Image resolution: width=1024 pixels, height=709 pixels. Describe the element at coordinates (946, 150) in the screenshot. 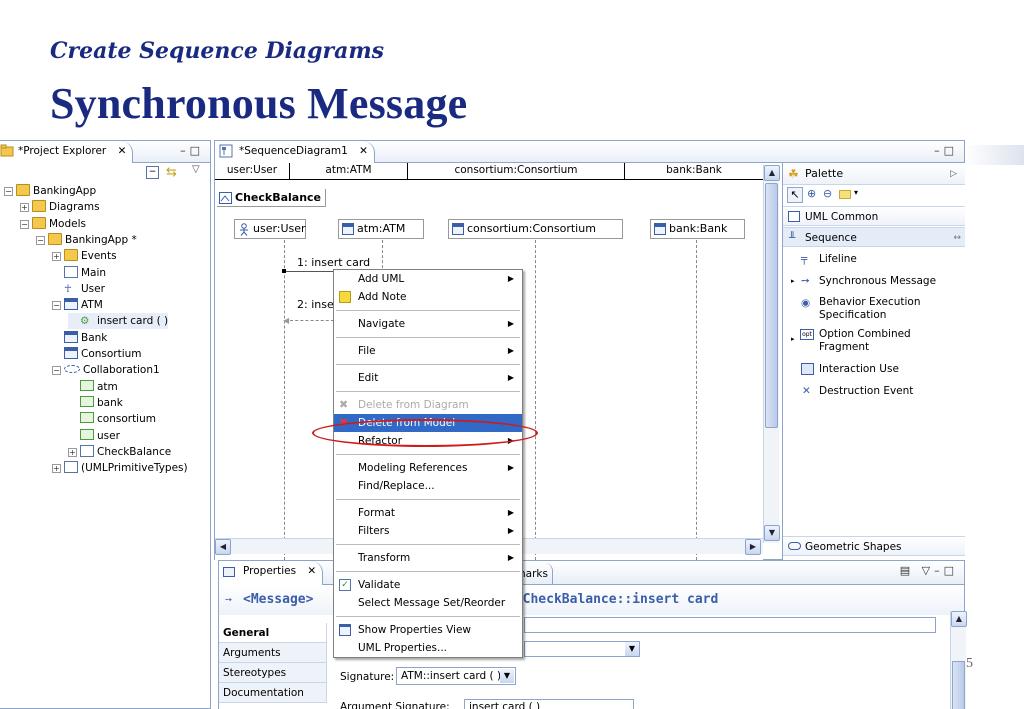

I see `editor-window-buttons: –□` at that location.